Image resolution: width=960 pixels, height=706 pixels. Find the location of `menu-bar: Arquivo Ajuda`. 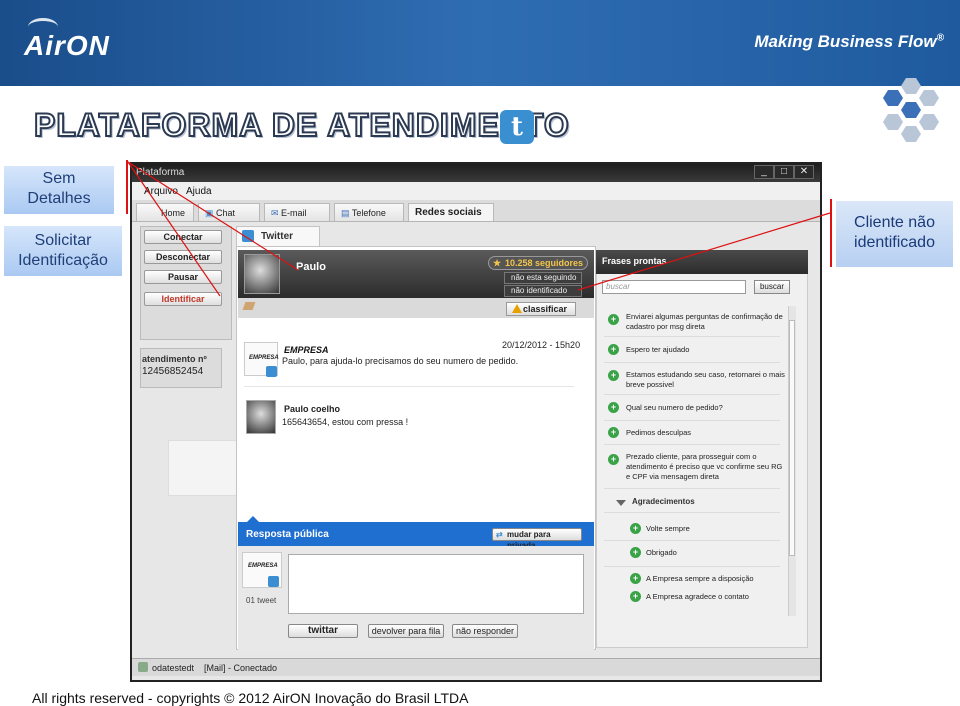

menu-bar: Arquivo Ajuda is located at coordinates (476, 191).